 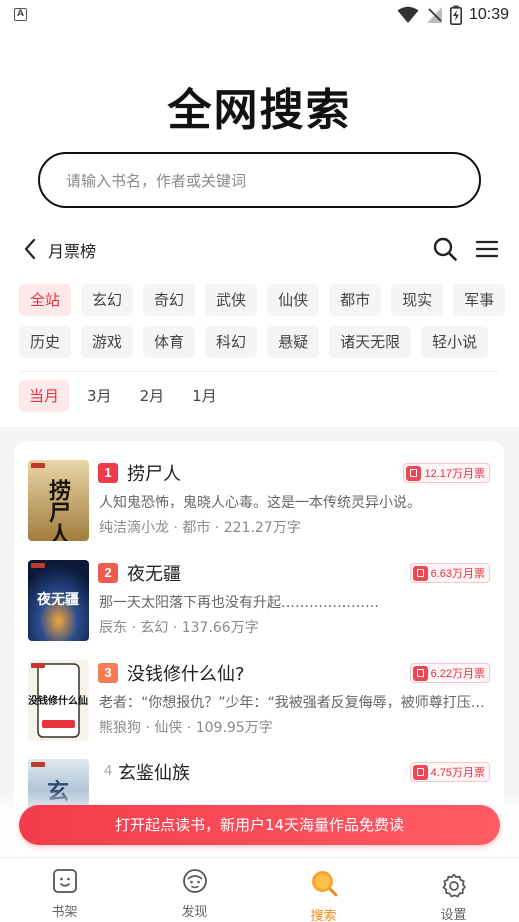 I want to click on monthly-votes-badge: 4.75万月票, so click(x=449, y=772).